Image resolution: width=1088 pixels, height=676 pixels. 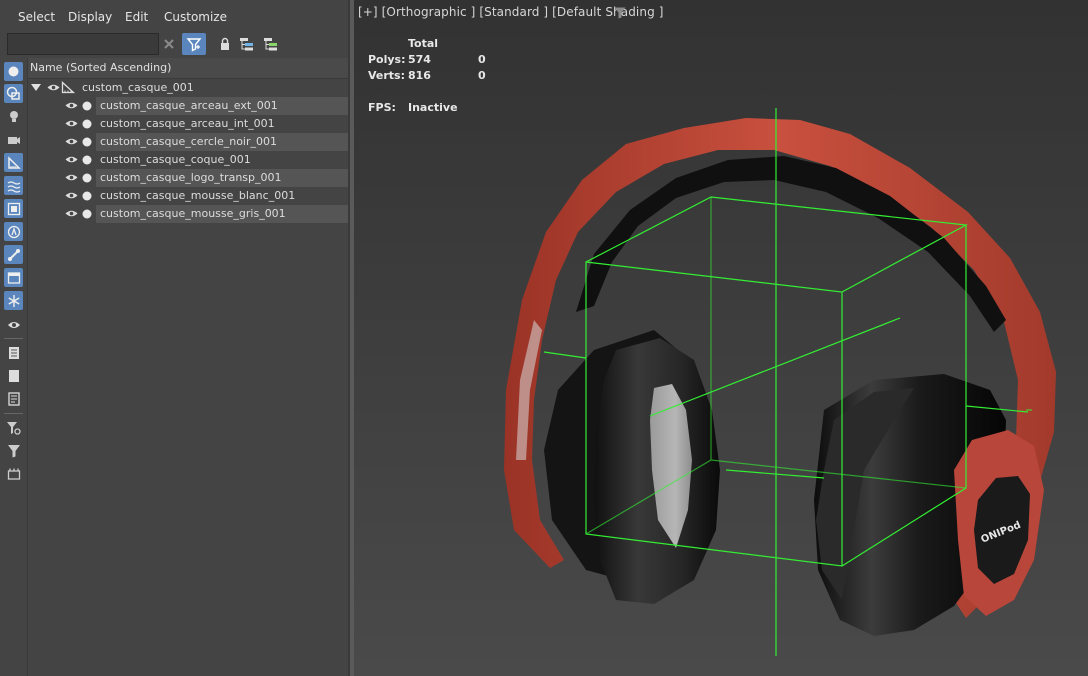 What do you see at coordinates (419, 59) in the screenshot?
I see `stats-polys-total: 574` at bounding box center [419, 59].